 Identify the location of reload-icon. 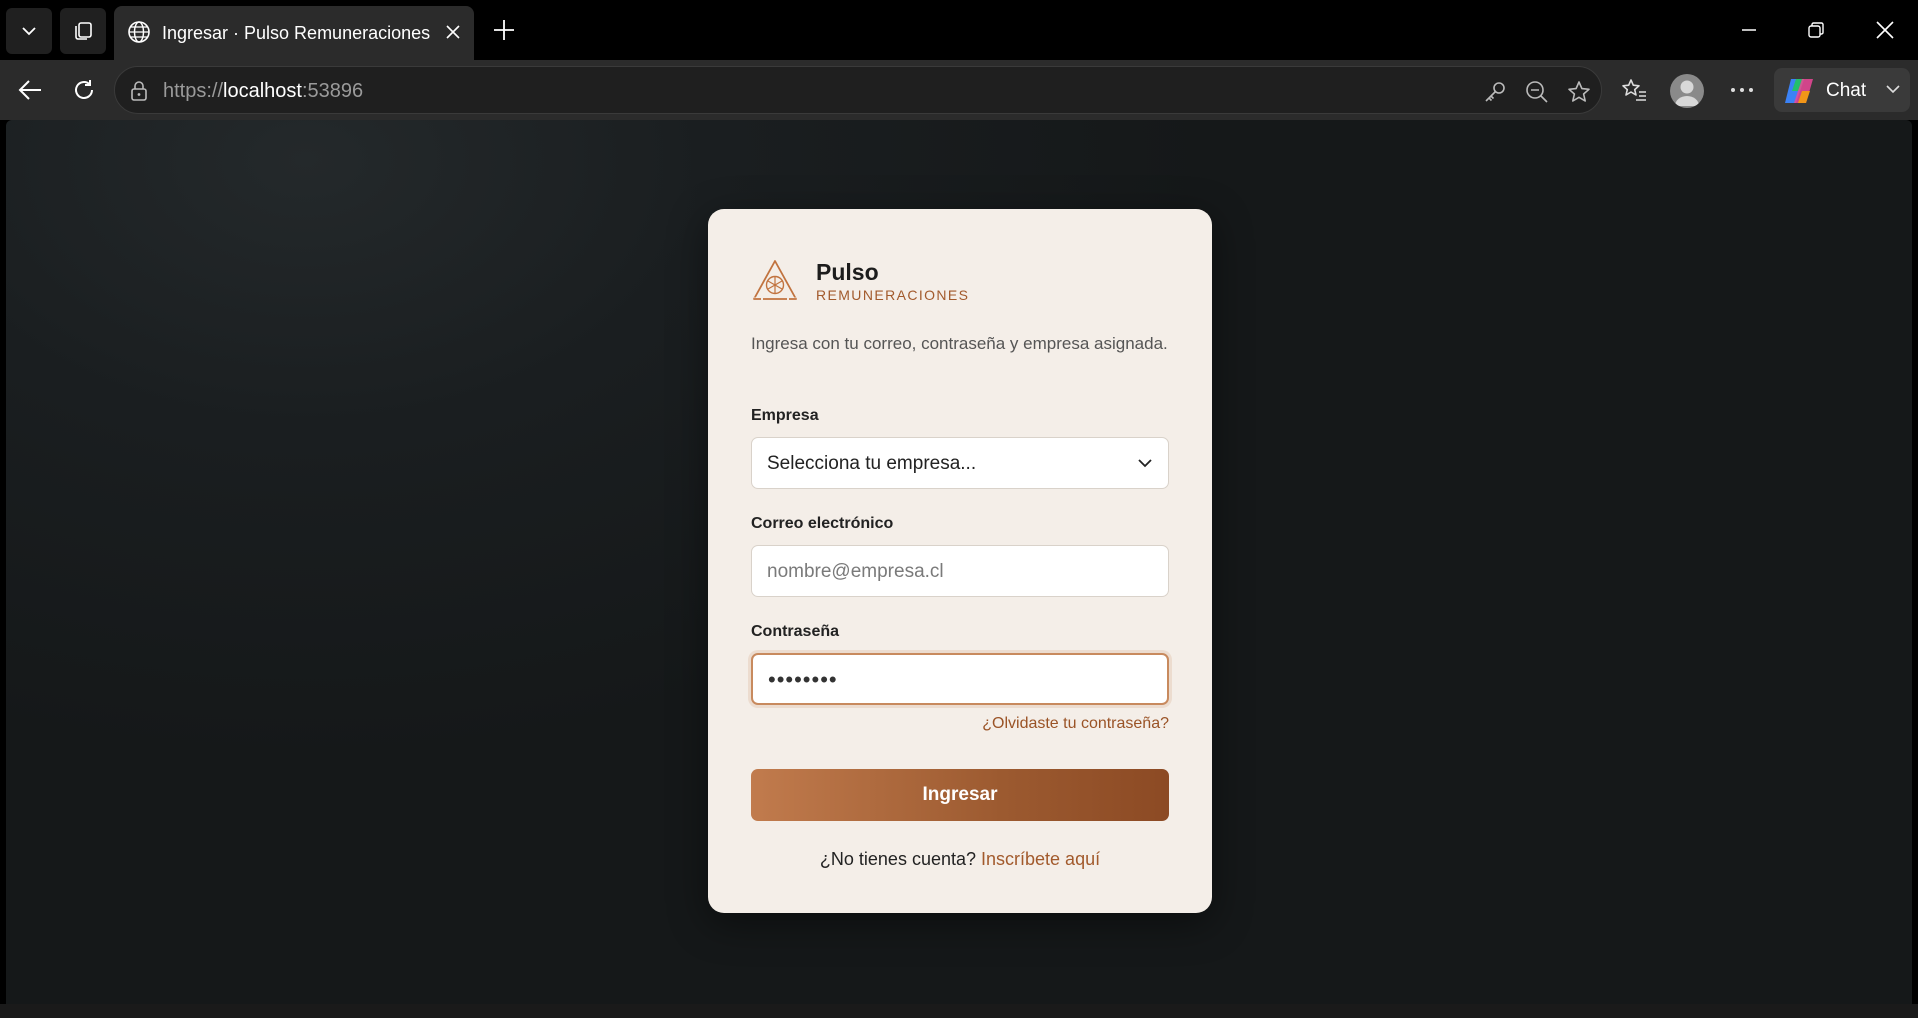
(84, 89).